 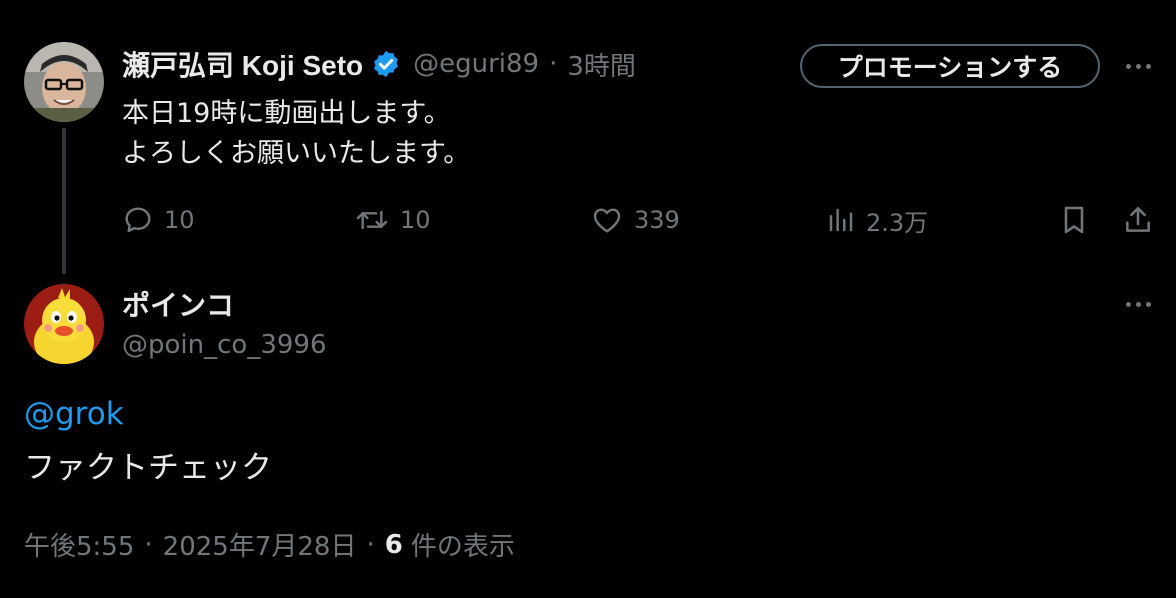 I want to click on view-count: 6, so click(x=394, y=545).